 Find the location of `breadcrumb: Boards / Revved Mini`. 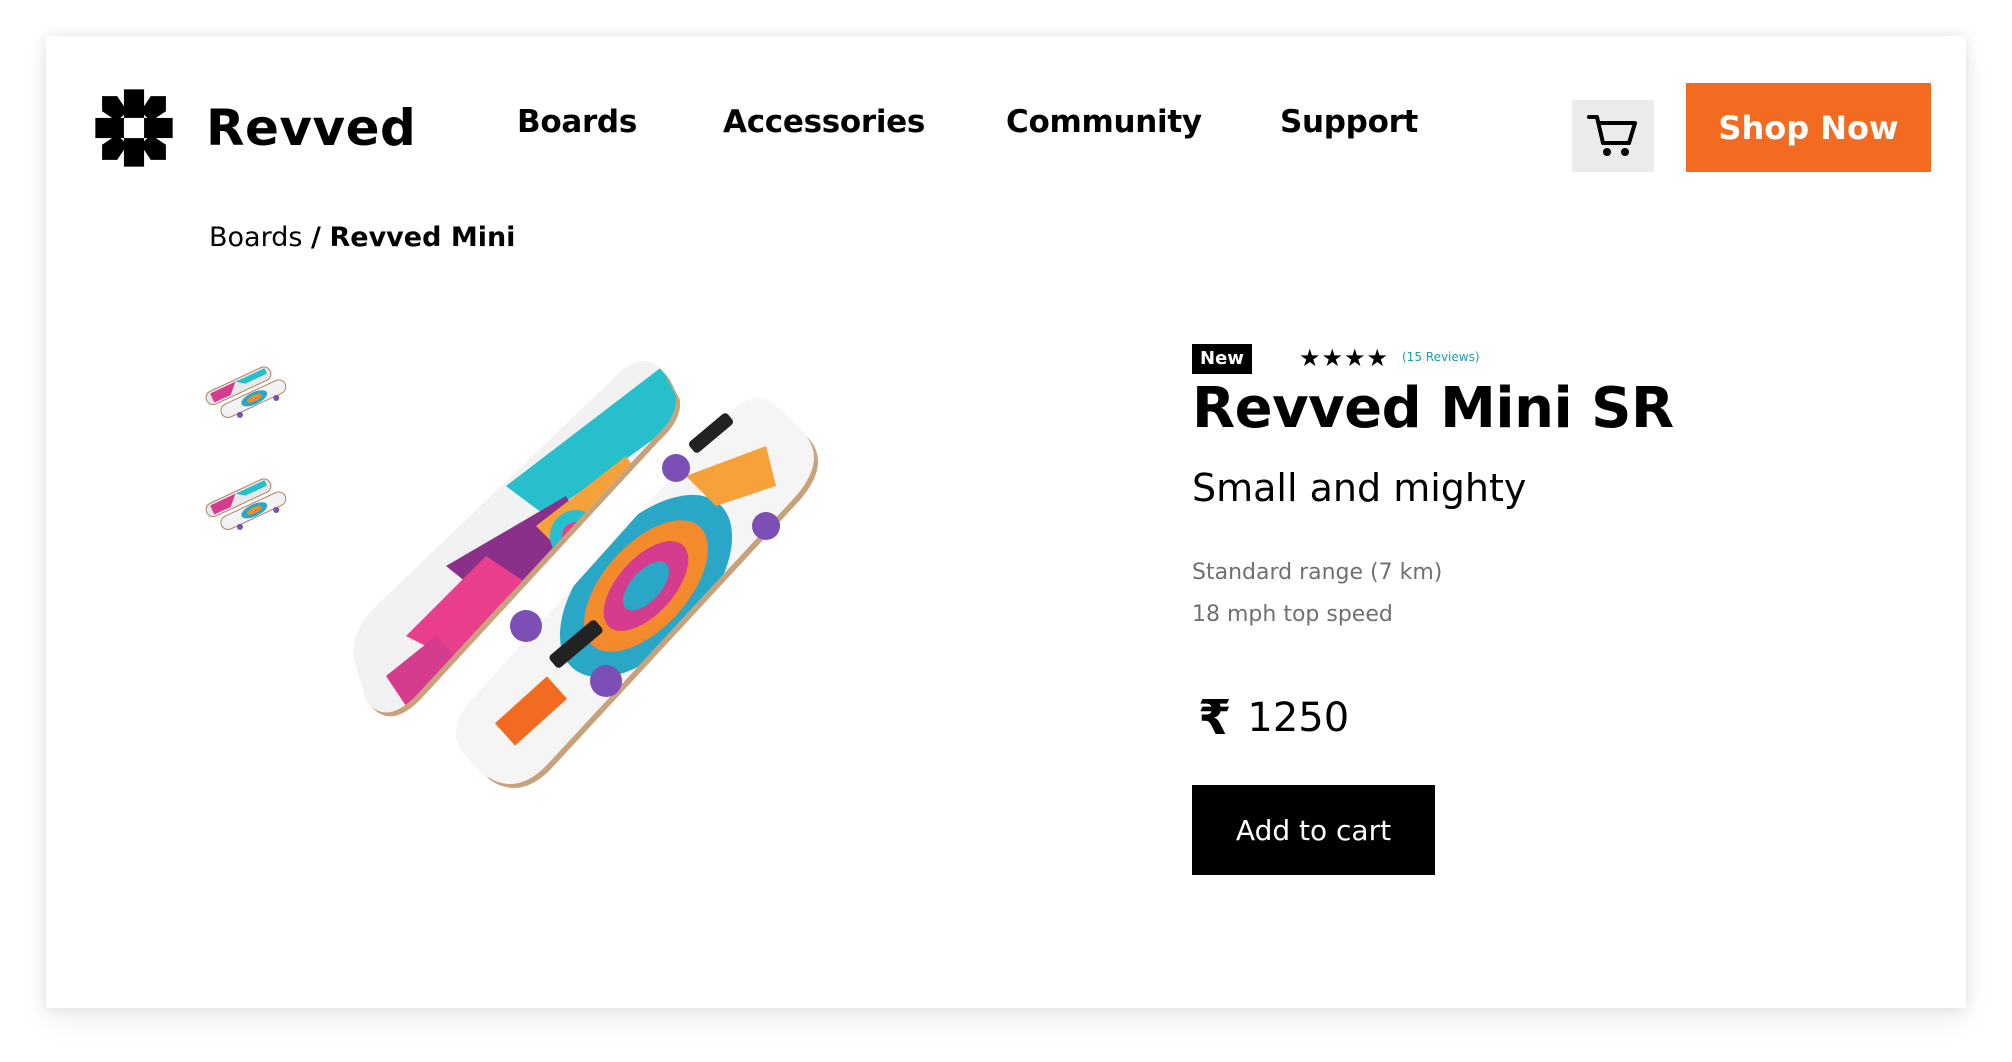

breadcrumb: Boards / Revved Mini is located at coordinates (362, 237).